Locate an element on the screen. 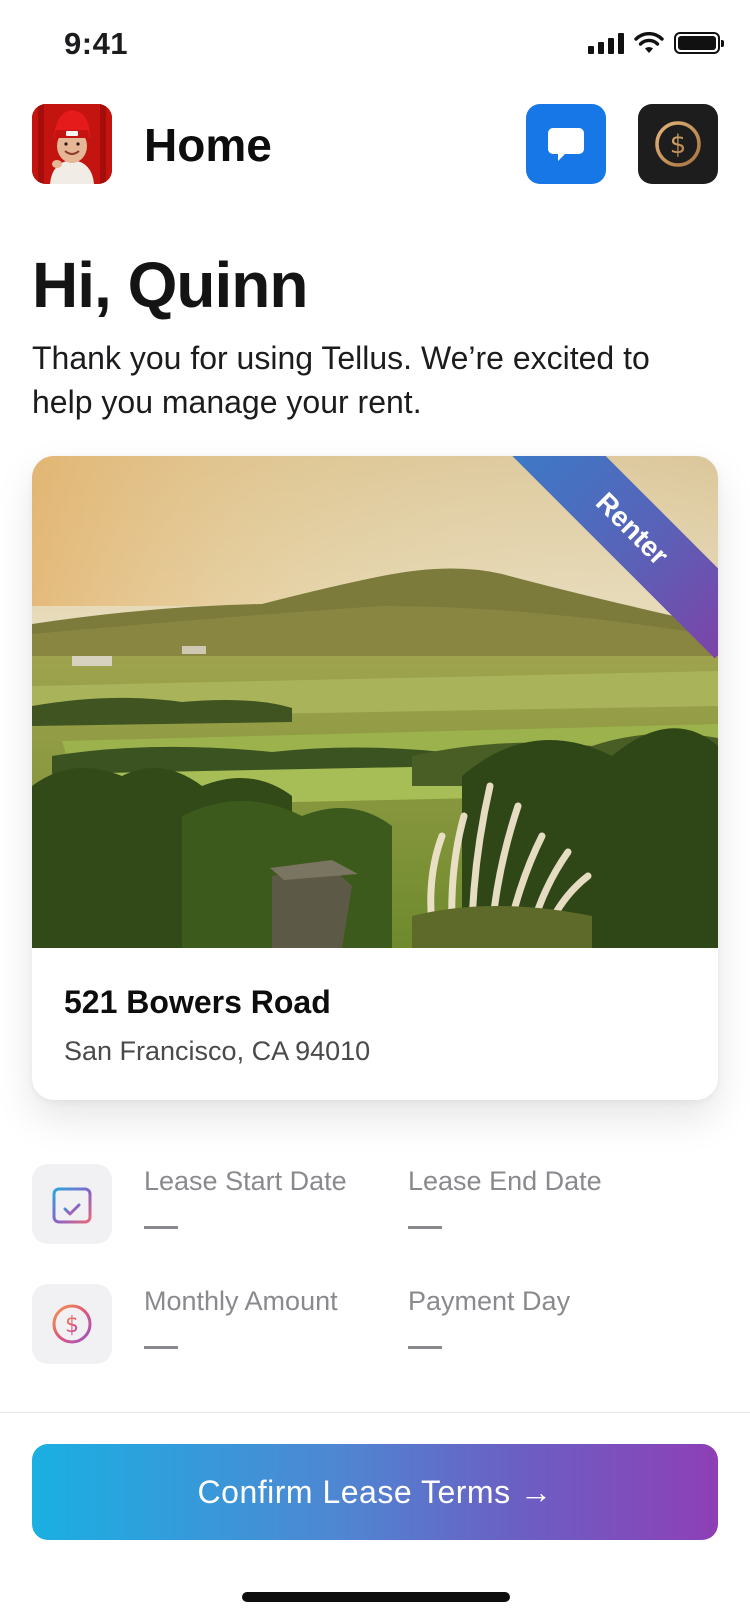 The height and width of the screenshot is (1624, 750). wifi-icon is located at coordinates (649, 42).